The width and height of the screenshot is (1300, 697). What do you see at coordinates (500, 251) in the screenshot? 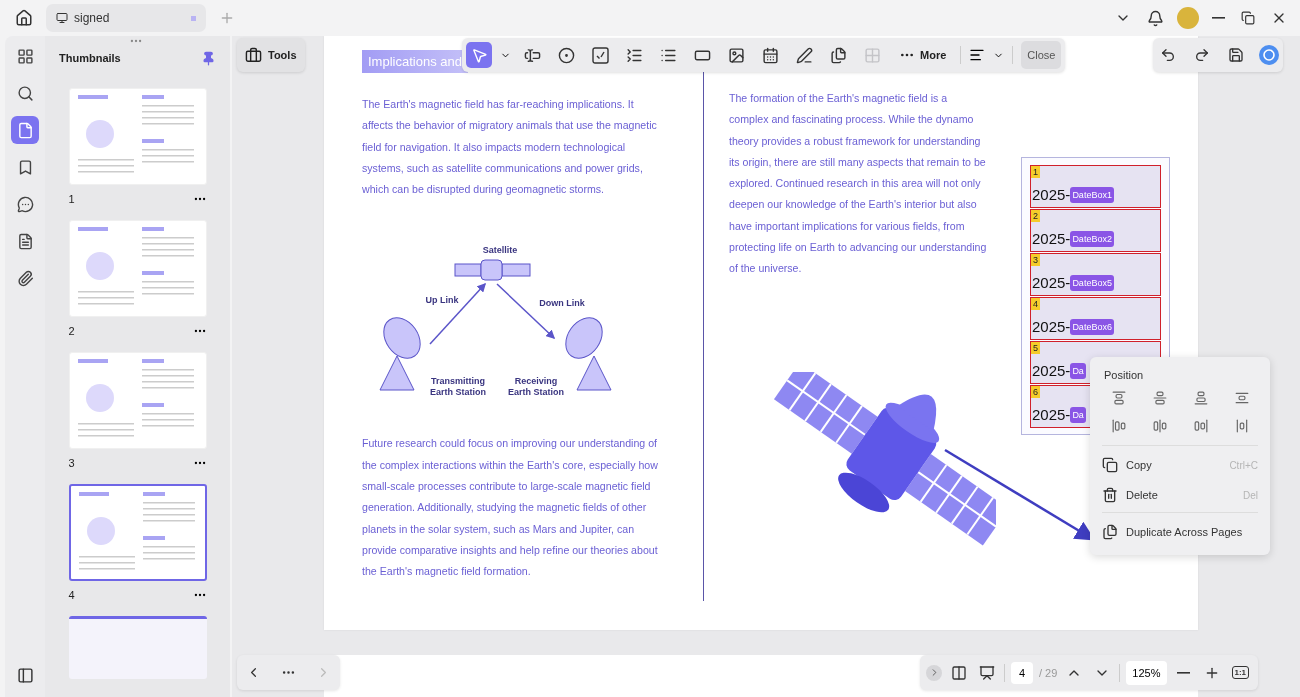
I see `diagram-label: Satellite` at bounding box center [500, 251].